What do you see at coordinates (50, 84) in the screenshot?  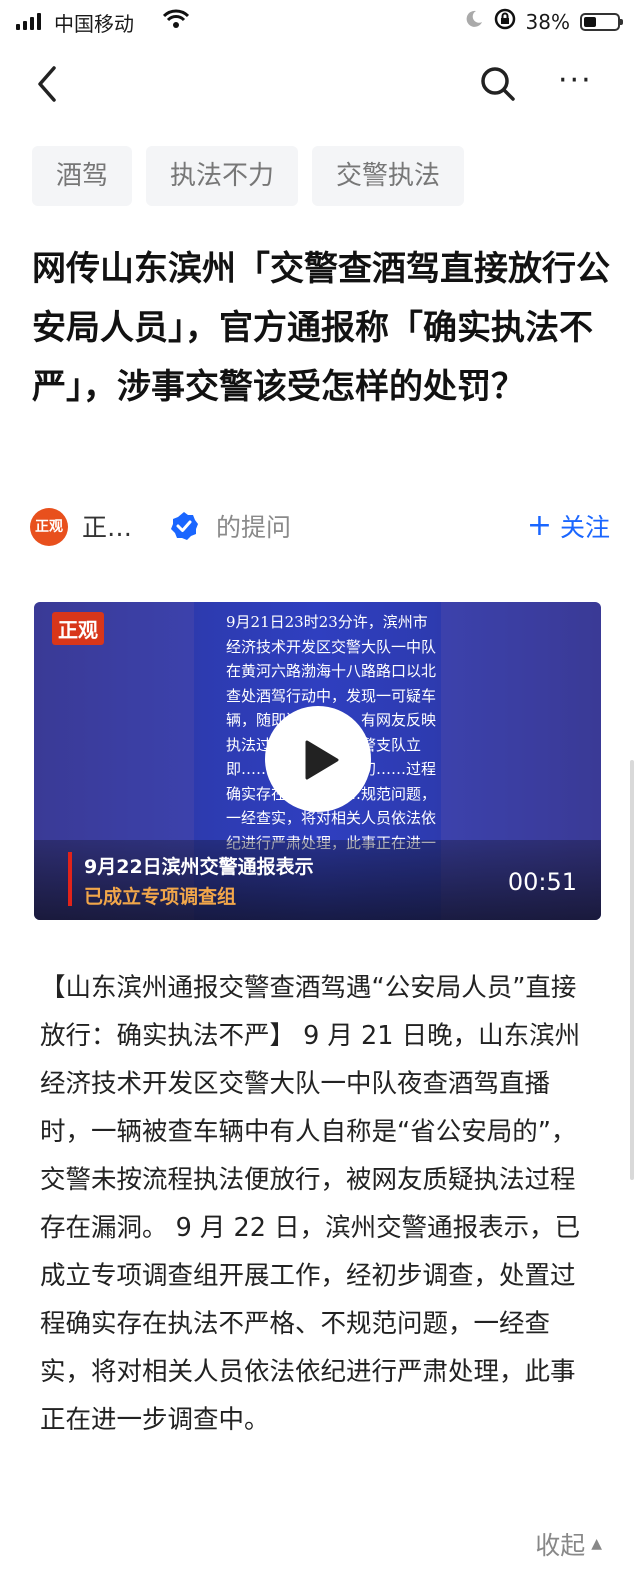 I see `back-button` at bounding box center [50, 84].